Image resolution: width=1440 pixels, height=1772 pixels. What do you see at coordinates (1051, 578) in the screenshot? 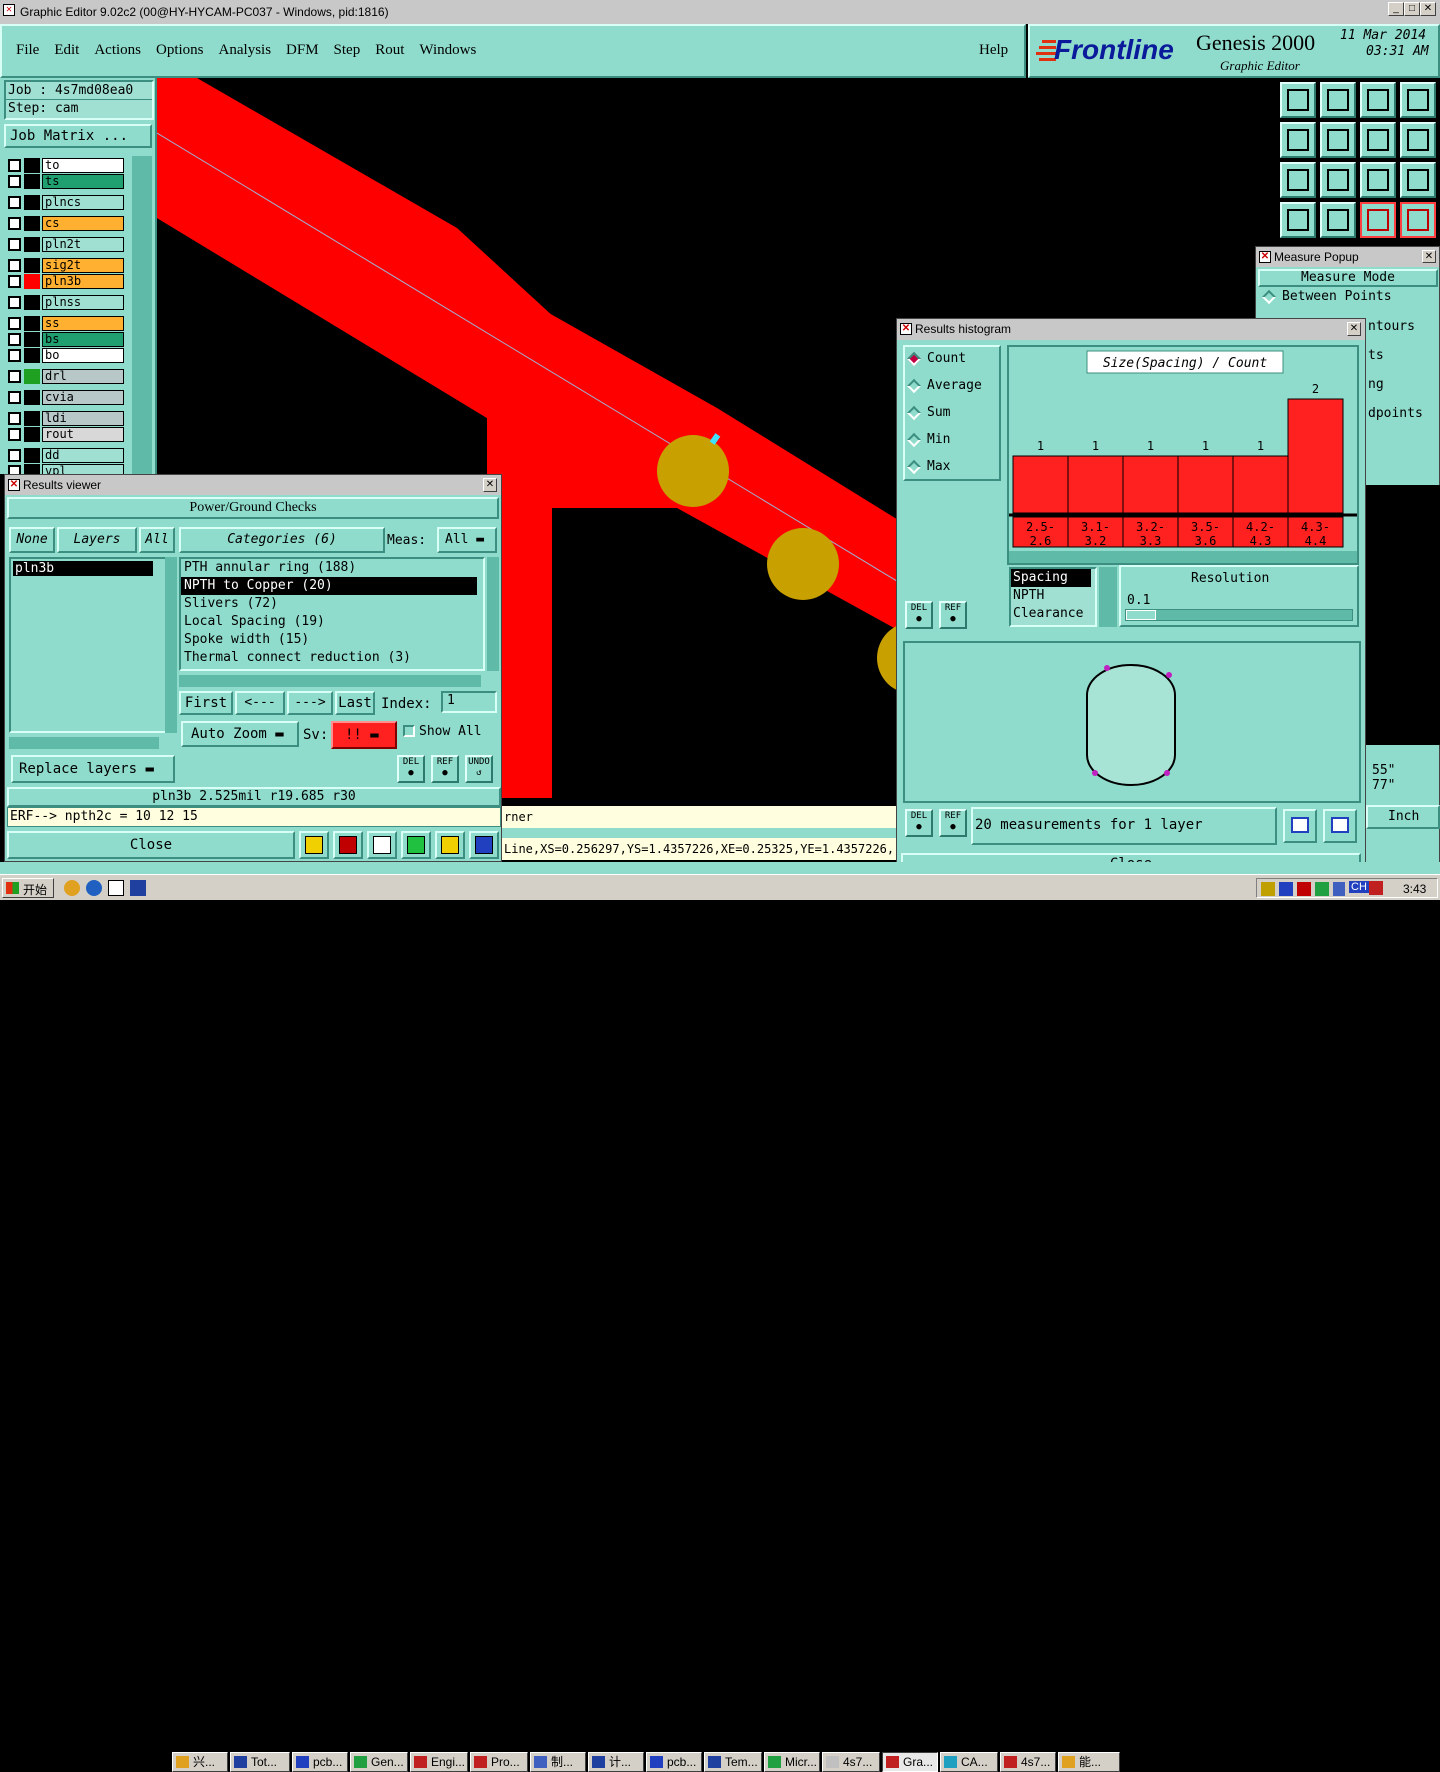
I see `type-list-item: Spacing` at bounding box center [1051, 578].